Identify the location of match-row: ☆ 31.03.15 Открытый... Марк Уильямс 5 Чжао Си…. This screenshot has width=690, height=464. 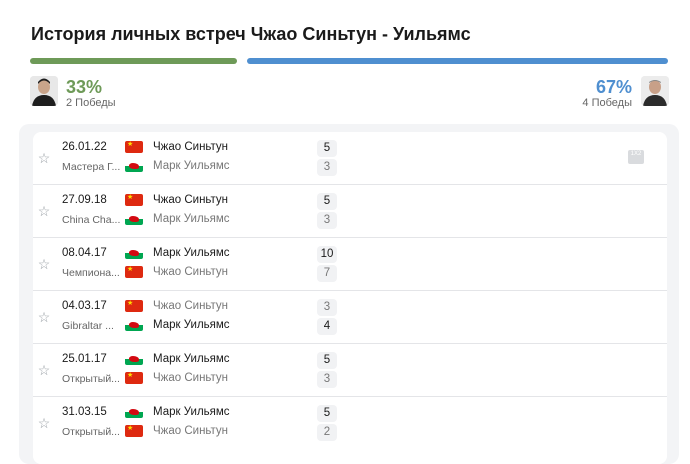
(350, 423).